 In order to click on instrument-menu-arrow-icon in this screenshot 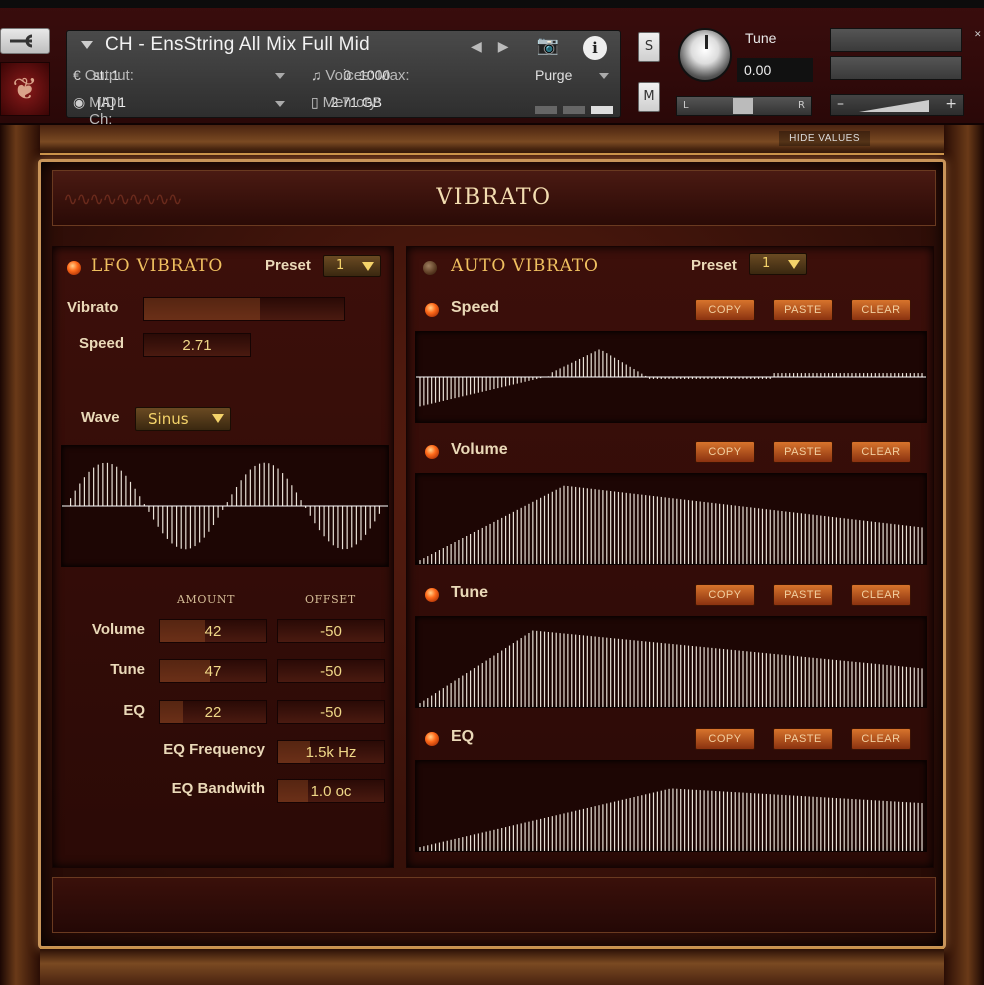, I will do `click(87, 45)`.